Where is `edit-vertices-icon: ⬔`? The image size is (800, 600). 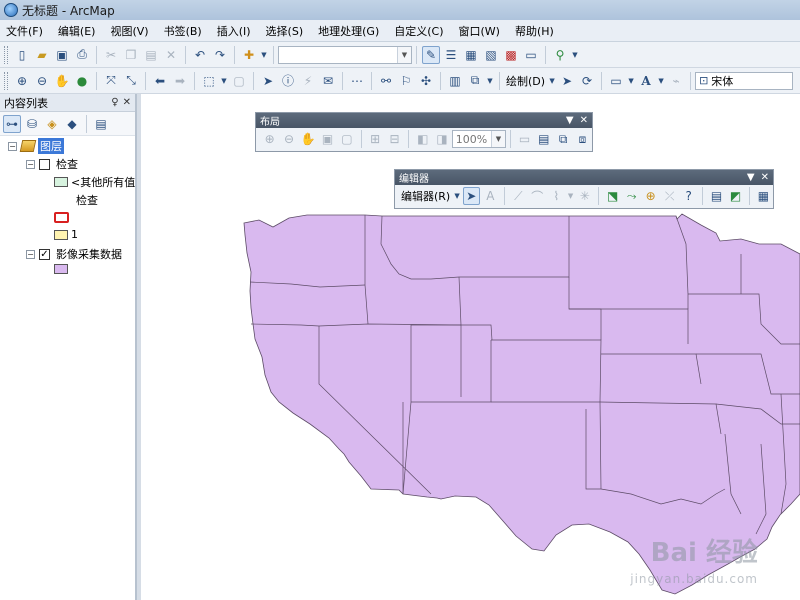
edit-vertices-icon: ⬔ is located at coordinates (612, 196).